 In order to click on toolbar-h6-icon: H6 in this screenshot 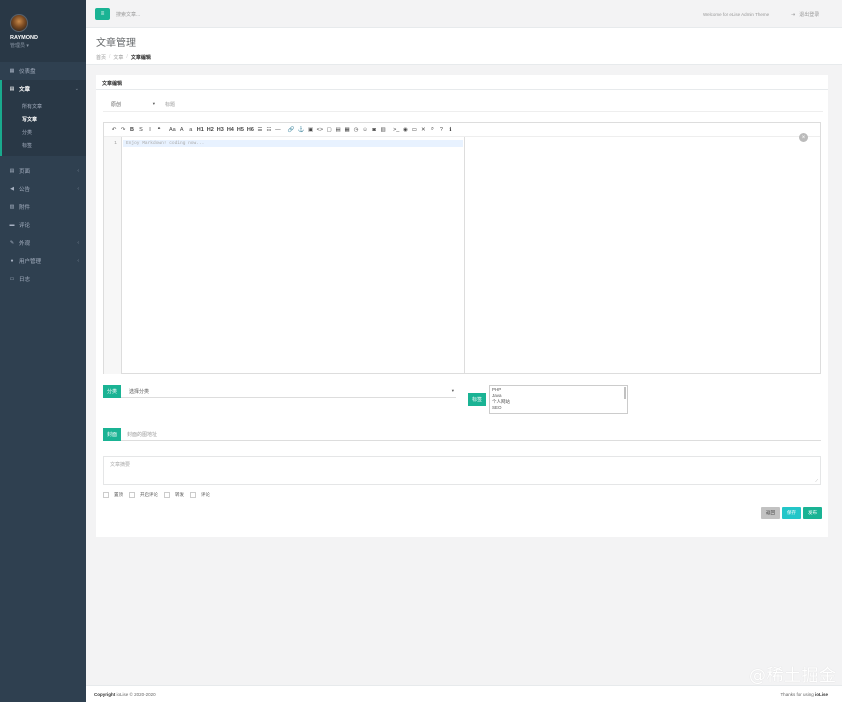, I will do `click(250, 130)`.